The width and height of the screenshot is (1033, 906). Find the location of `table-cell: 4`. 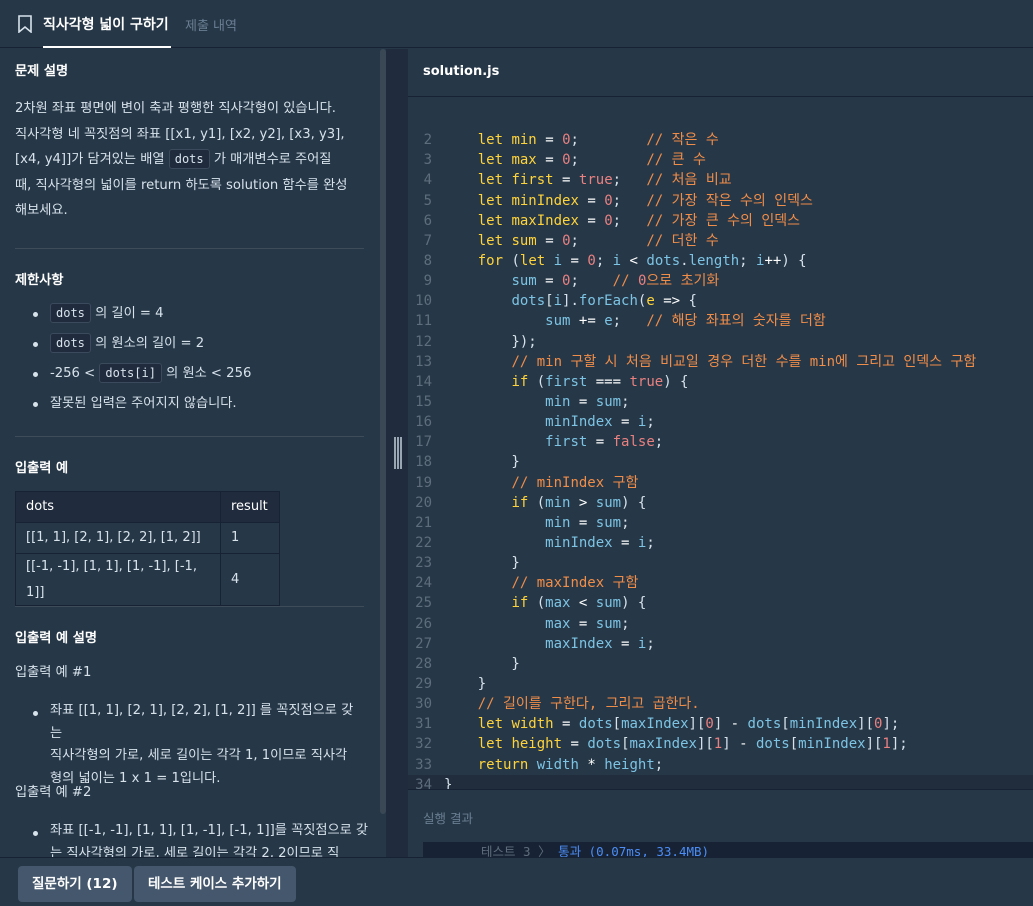

table-cell: 4 is located at coordinates (250, 579).